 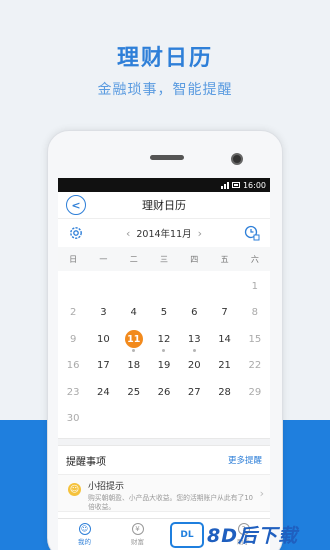 I want to click on day-number: 27, so click(x=194, y=392).